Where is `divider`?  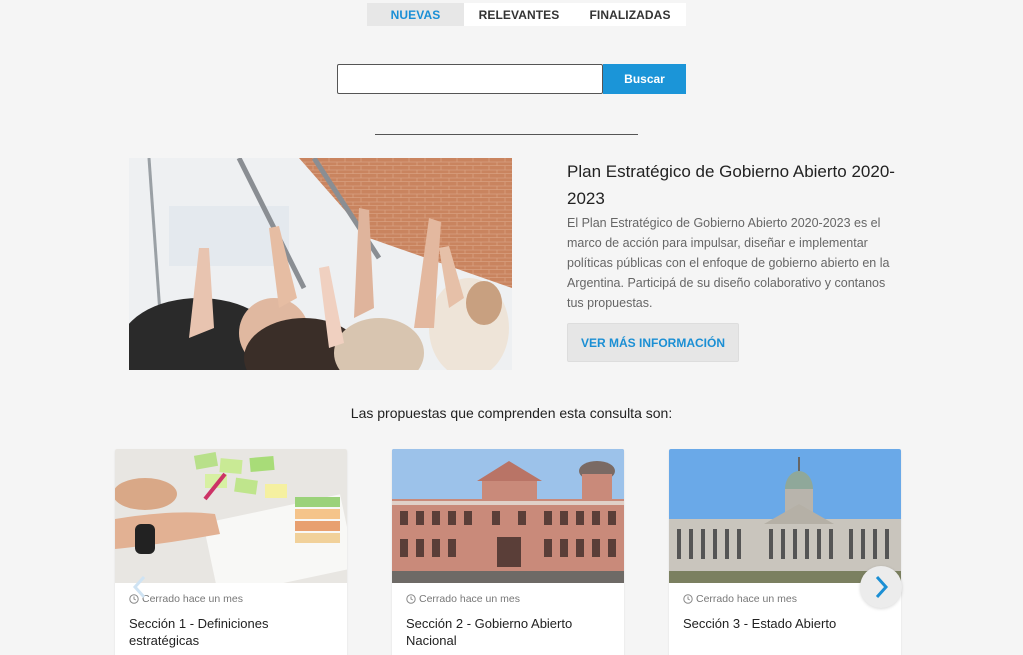 divider is located at coordinates (506, 134).